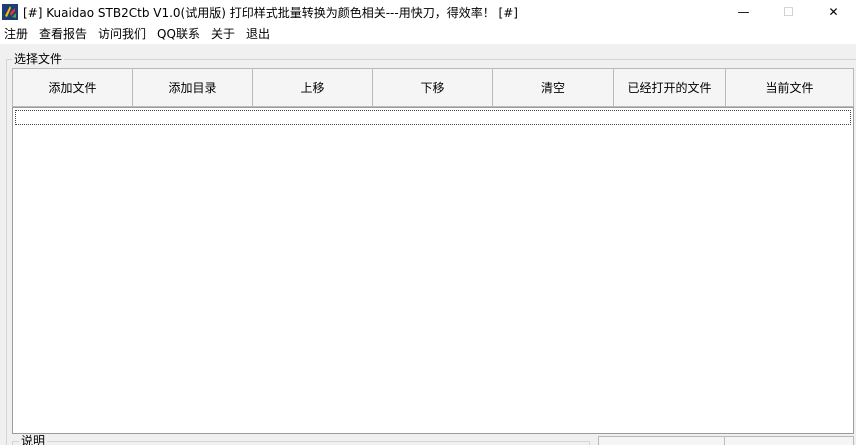  What do you see at coordinates (122, 34) in the screenshot?
I see `menu-visit-us: 访问我们` at bounding box center [122, 34].